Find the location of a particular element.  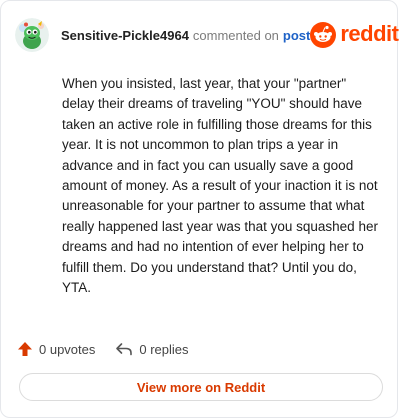

user-avatar is located at coordinates (32, 35).